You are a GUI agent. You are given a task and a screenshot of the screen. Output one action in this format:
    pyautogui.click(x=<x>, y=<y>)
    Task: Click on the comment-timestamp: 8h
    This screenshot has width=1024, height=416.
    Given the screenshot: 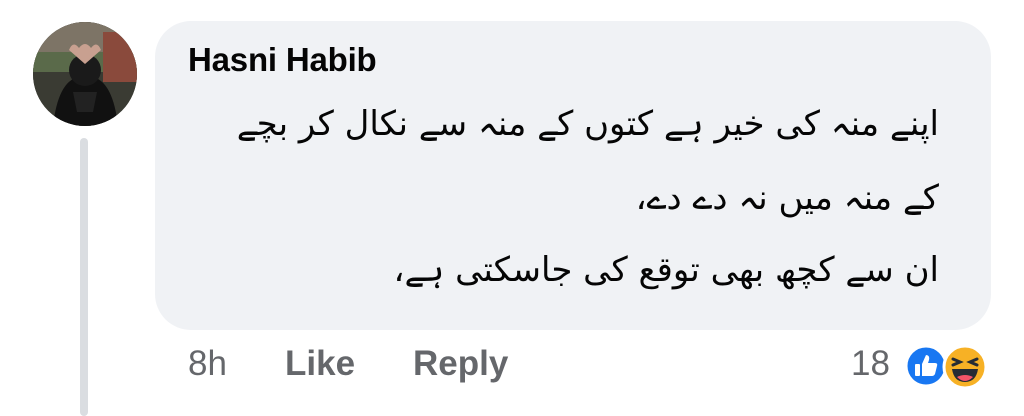 What is the action you would take?
    pyautogui.click(x=207, y=369)
    